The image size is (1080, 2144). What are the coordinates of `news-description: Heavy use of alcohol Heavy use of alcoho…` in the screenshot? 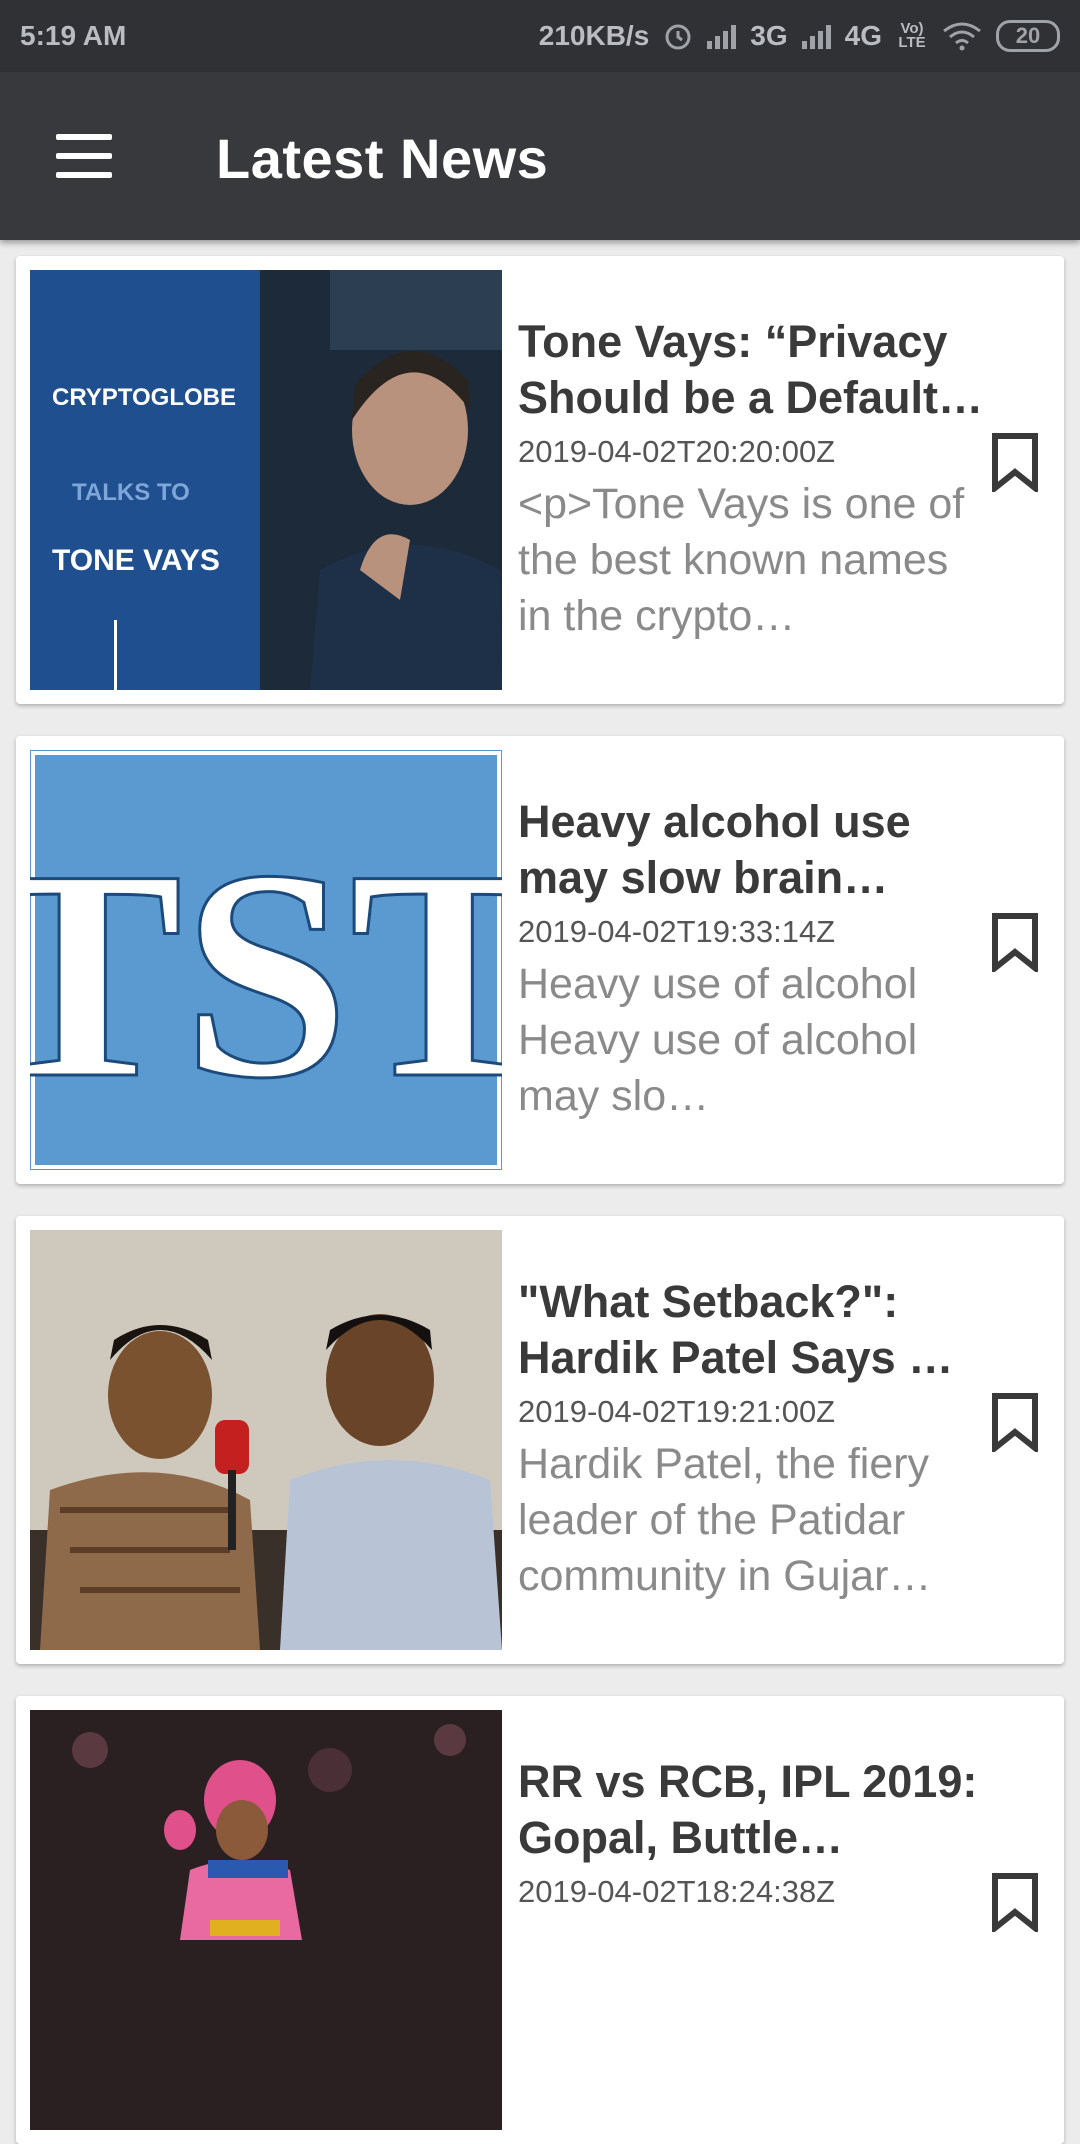 It's located at (718, 1040).